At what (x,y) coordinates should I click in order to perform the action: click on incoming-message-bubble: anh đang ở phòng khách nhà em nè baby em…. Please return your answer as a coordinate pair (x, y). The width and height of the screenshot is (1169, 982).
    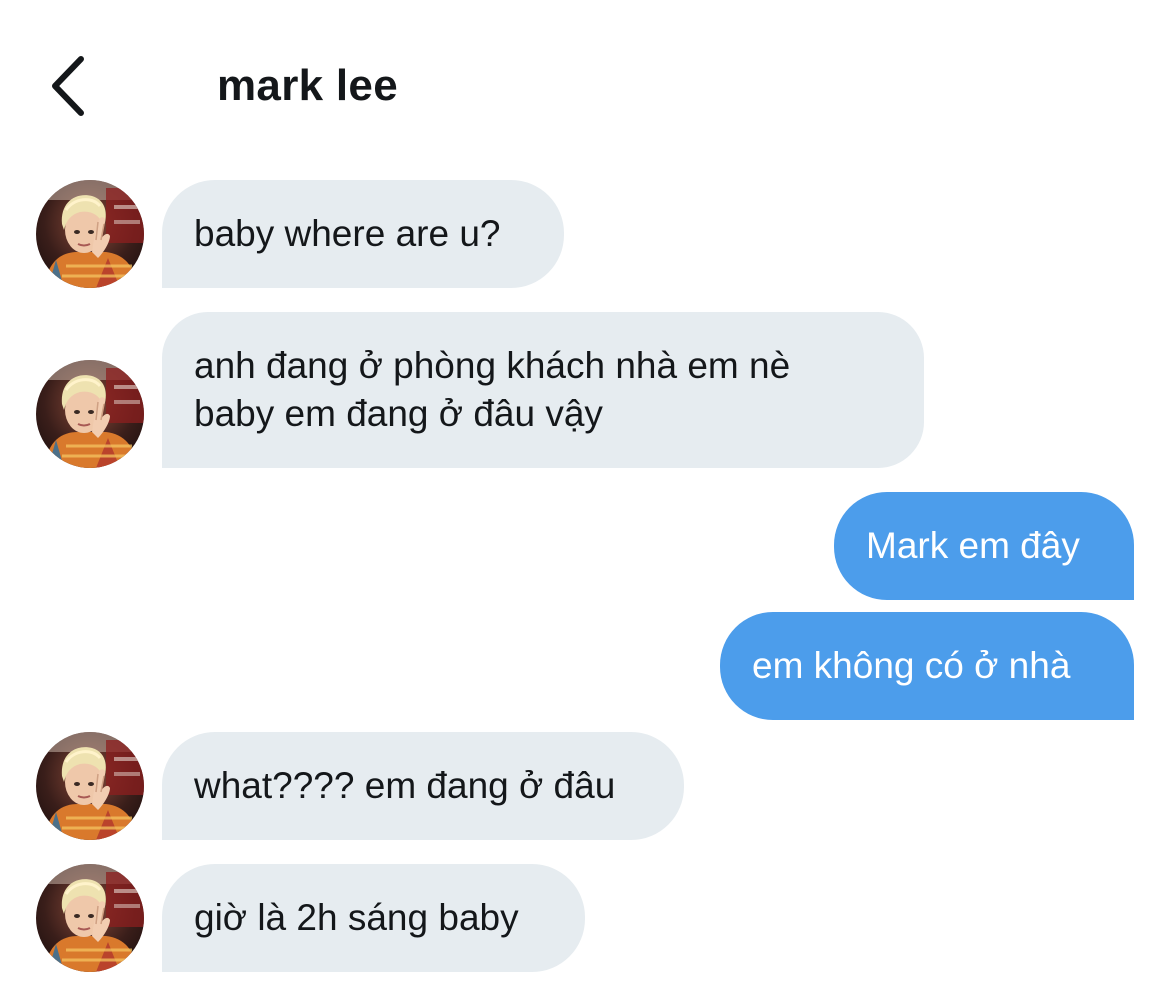
    Looking at the image, I should click on (543, 390).